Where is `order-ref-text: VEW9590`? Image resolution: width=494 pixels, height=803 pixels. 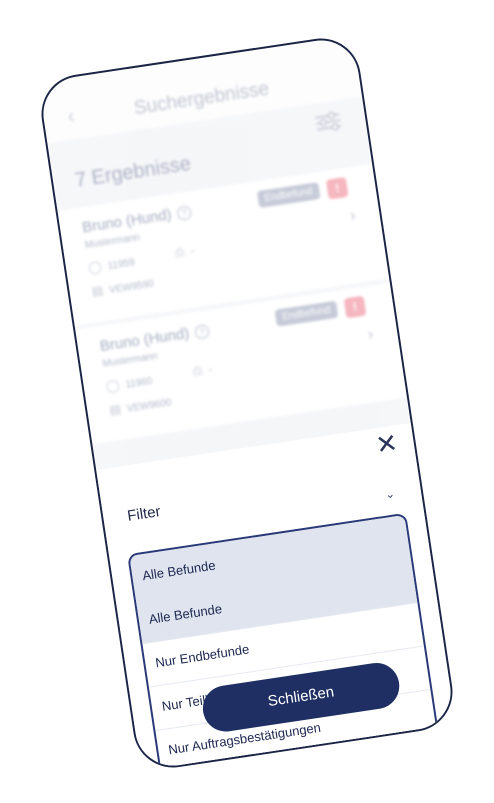 order-ref-text: VEW9590 is located at coordinates (131, 287).